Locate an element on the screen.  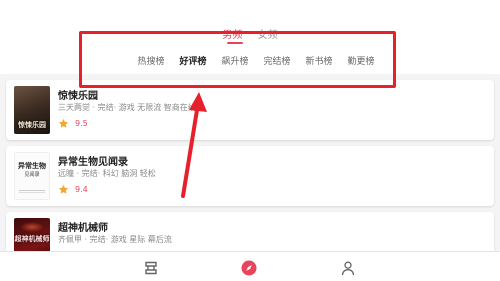
compass-icon is located at coordinates (249, 268).